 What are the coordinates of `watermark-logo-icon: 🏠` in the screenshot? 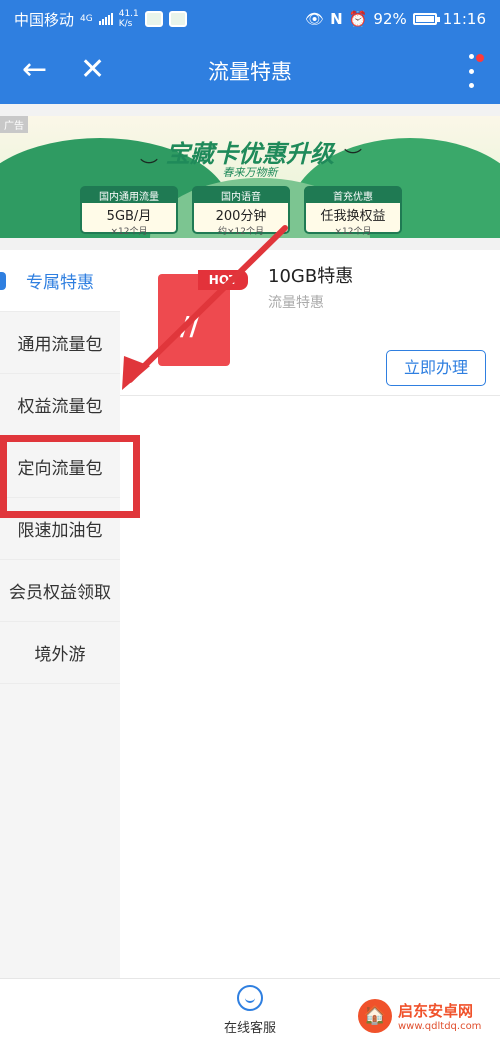 It's located at (375, 1016).